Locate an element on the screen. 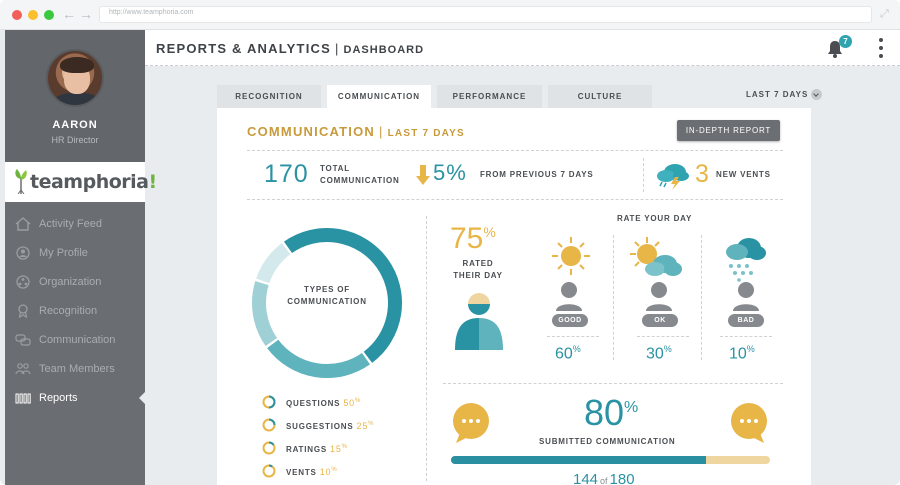  minimize-window-button is located at coordinates (33, 15).